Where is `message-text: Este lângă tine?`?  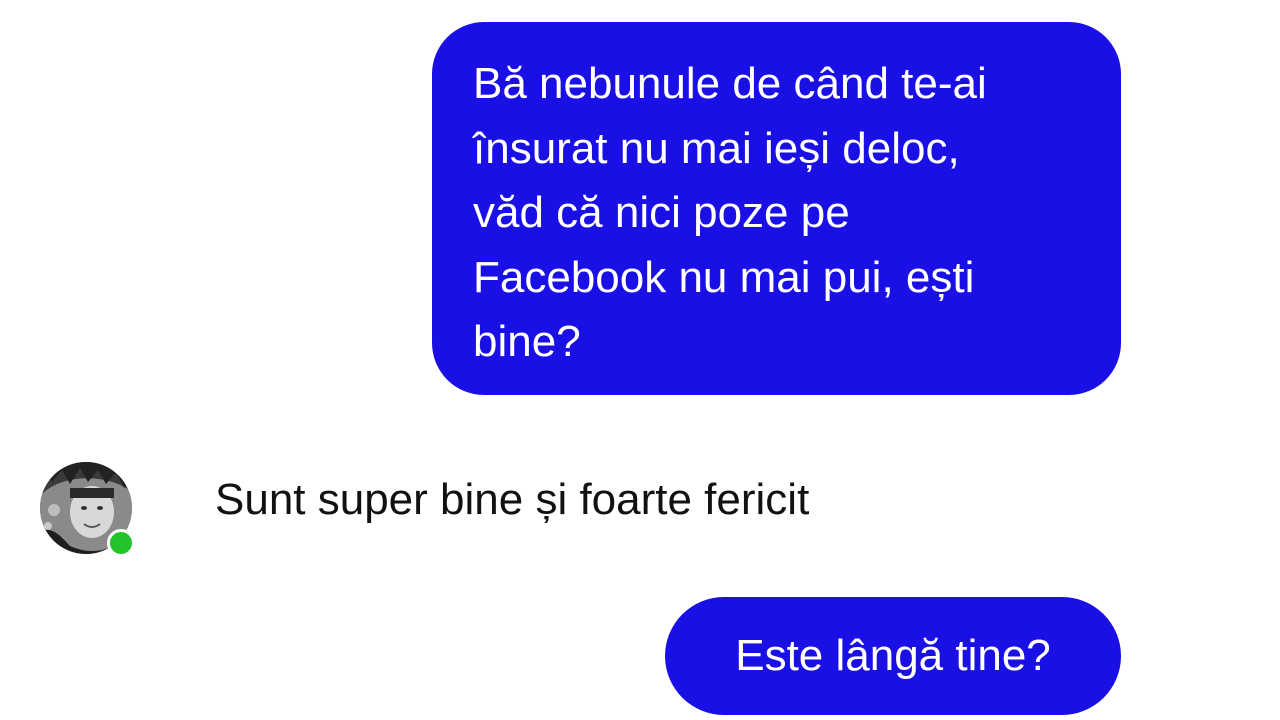 message-text: Este lângă tine? is located at coordinates (893, 655).